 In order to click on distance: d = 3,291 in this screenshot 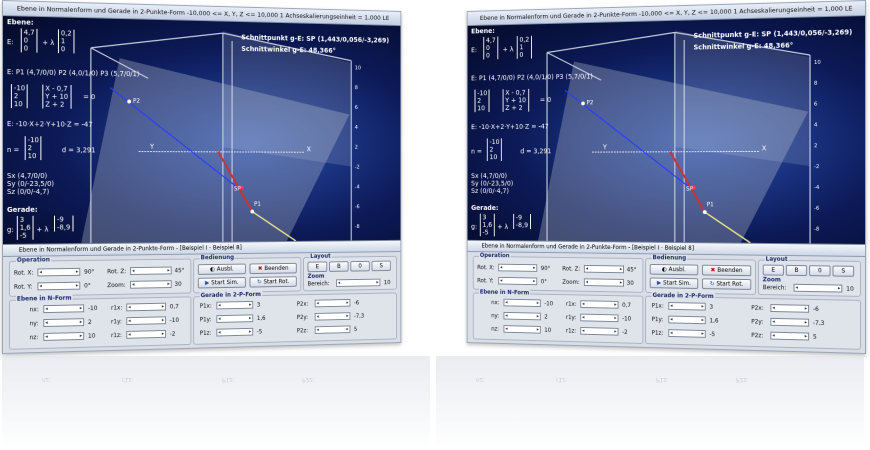, I will do `click(79, 150)`.